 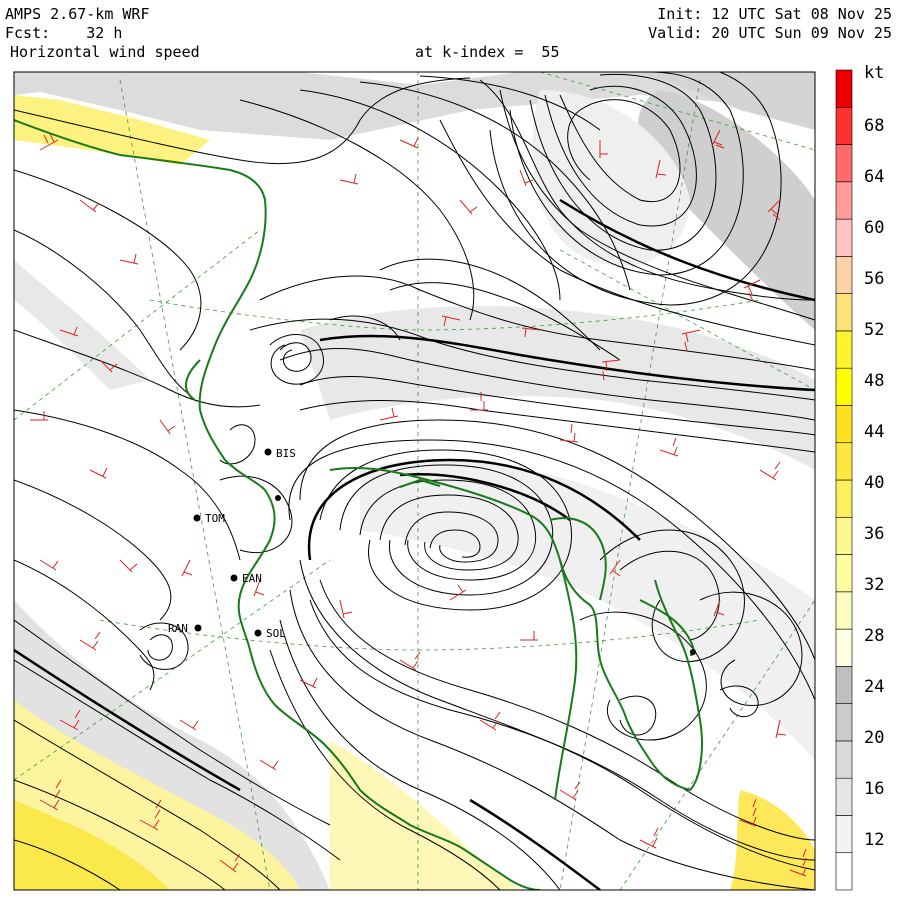 What do you see at coordinates (874, 432) in the screenshot?
I see `colorbar-tick-label: 44` at bounding box center [874, 432].